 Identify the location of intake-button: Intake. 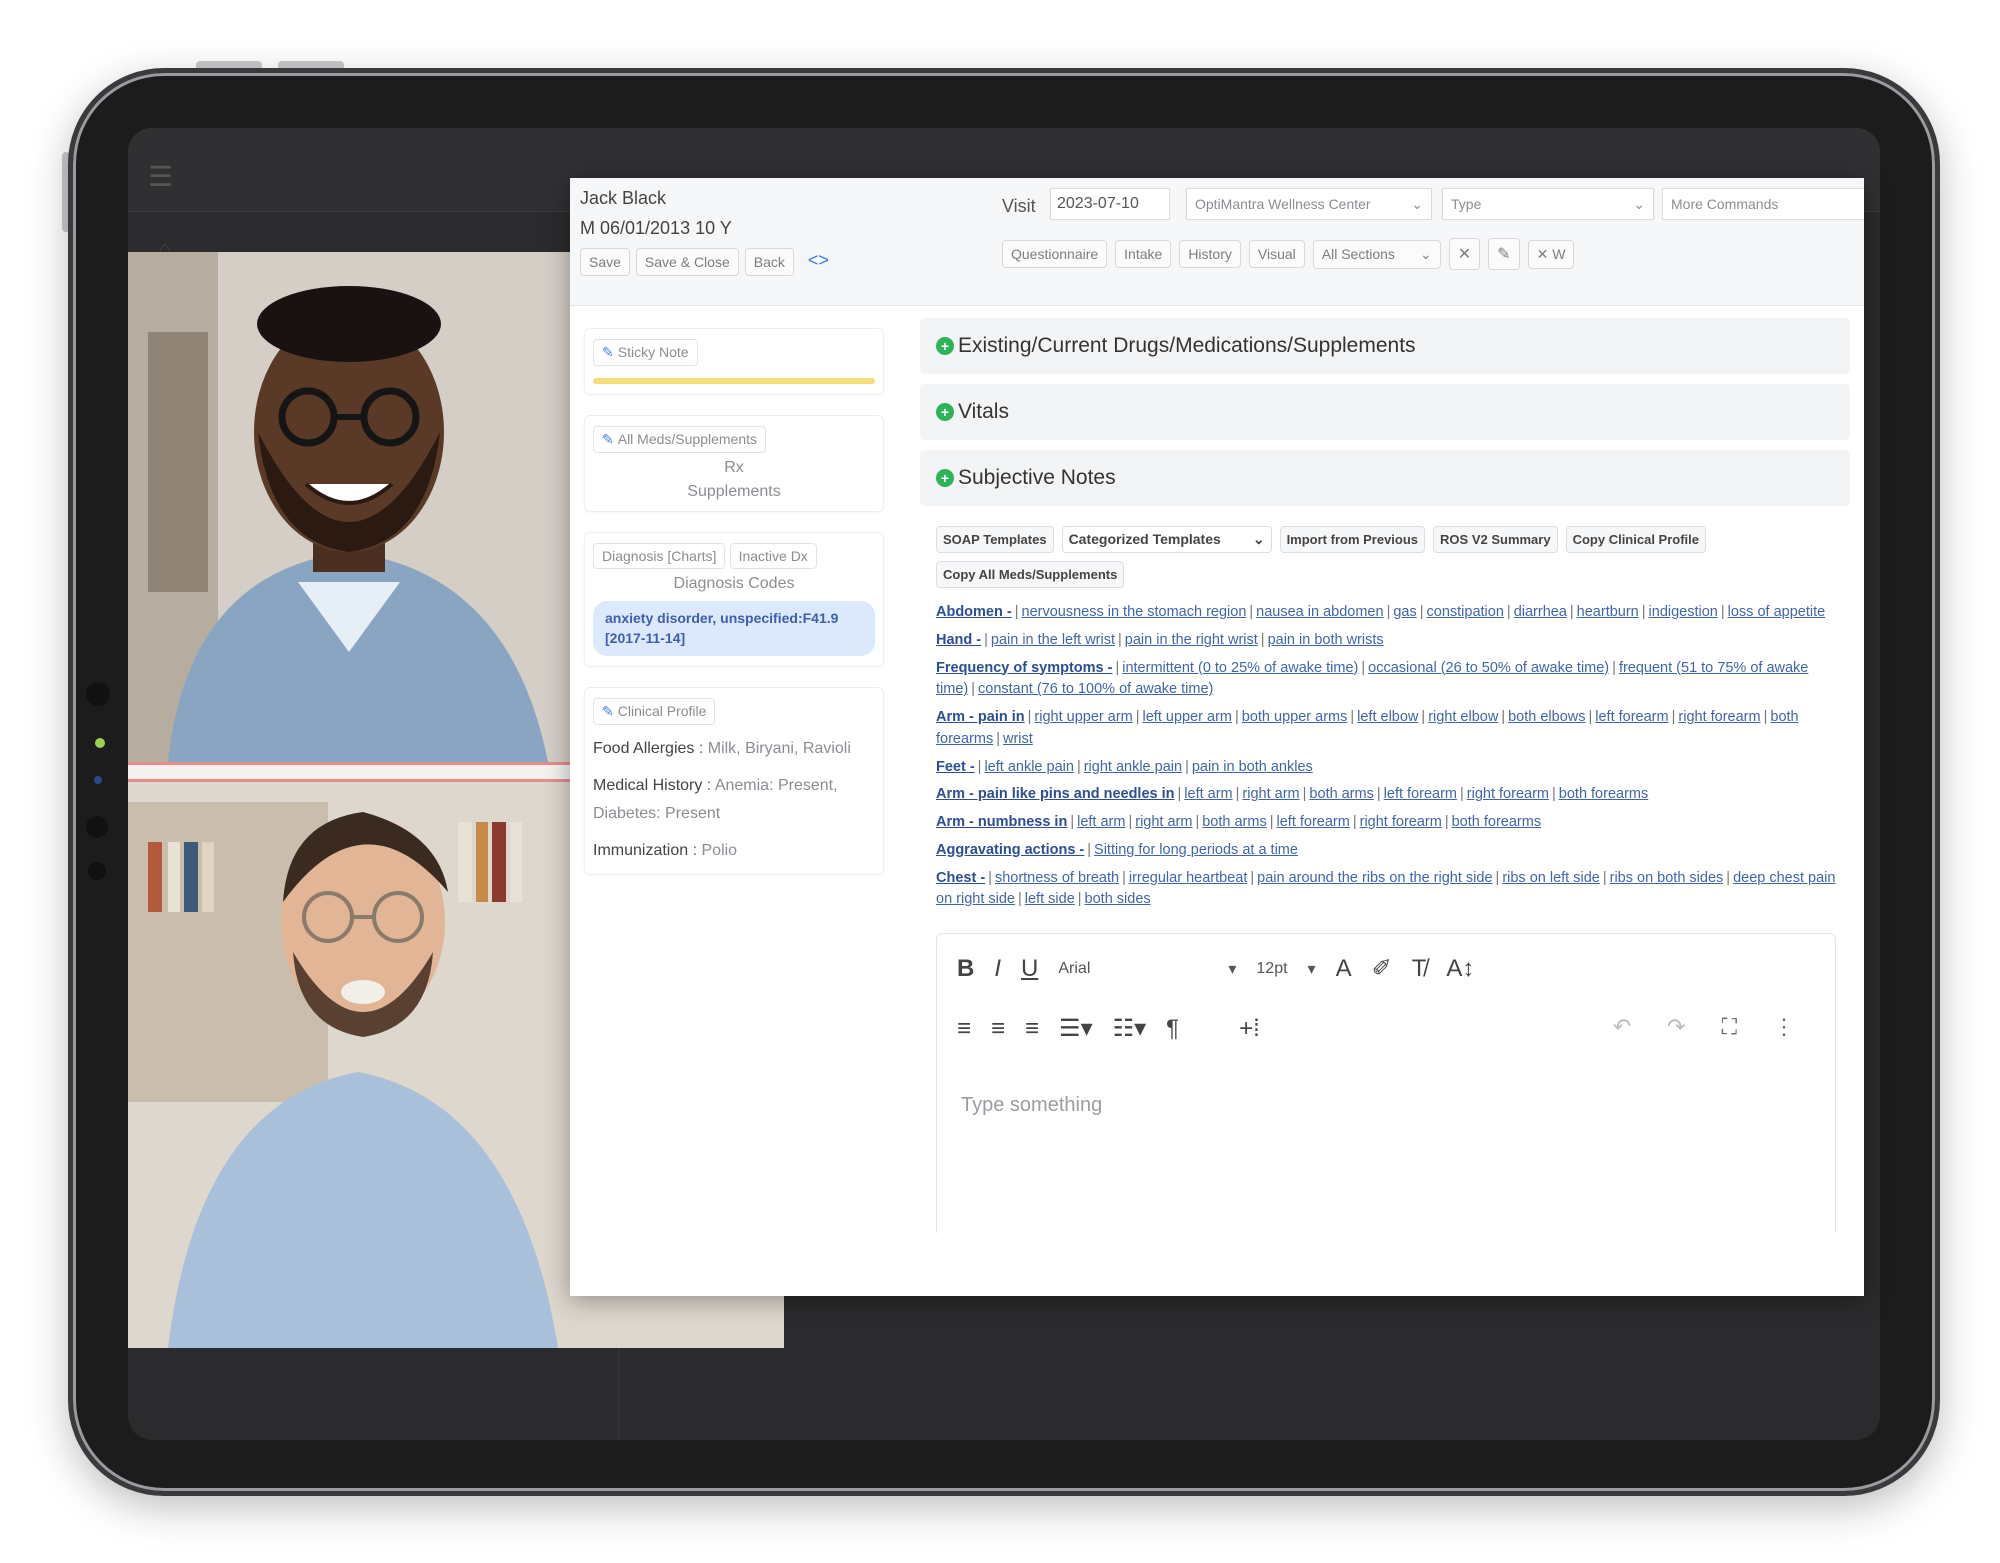
(1143, 254).